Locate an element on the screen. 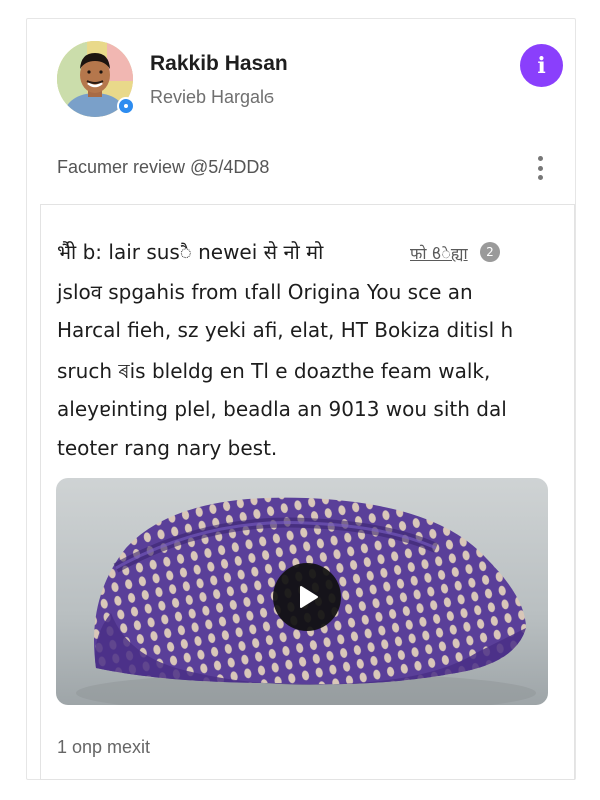  play-icon is located at coordinates (309, 597).